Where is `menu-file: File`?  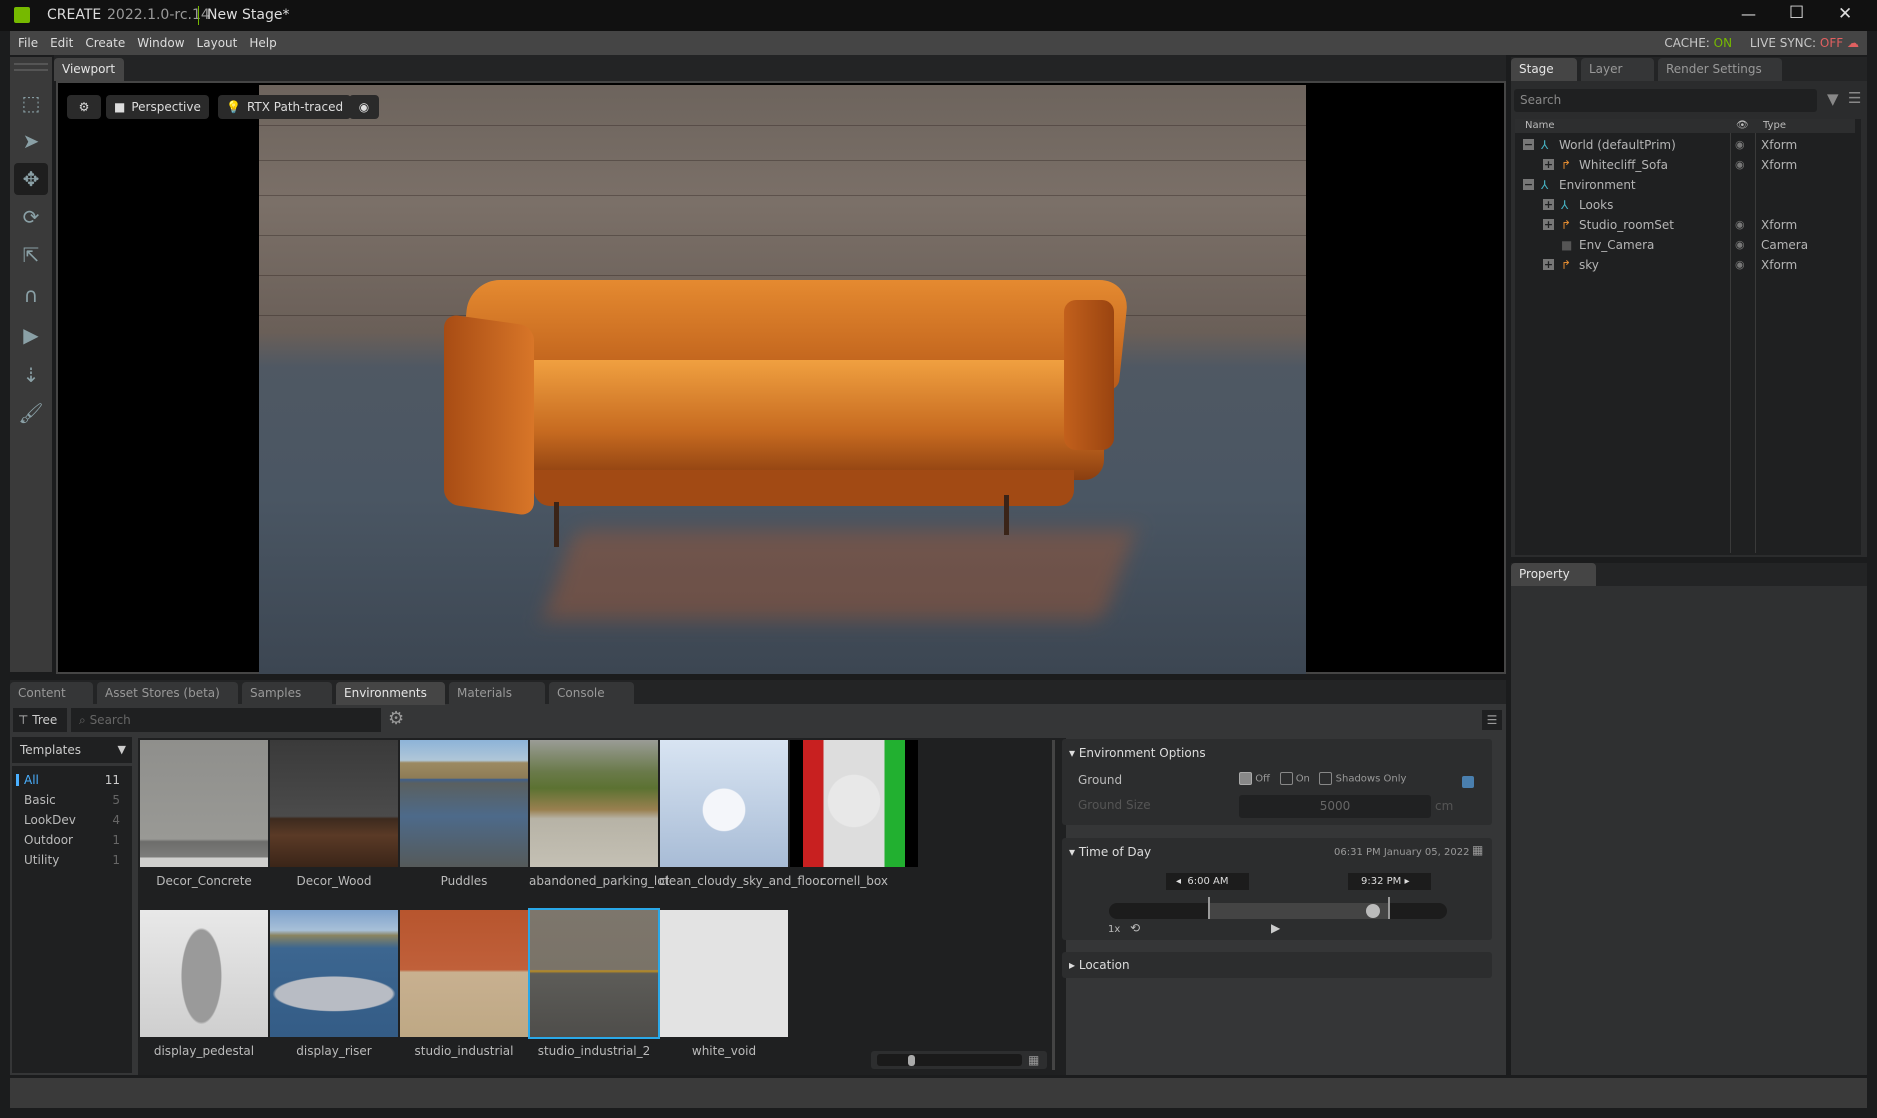
menu-file: File is located at coordinates (28, 43).